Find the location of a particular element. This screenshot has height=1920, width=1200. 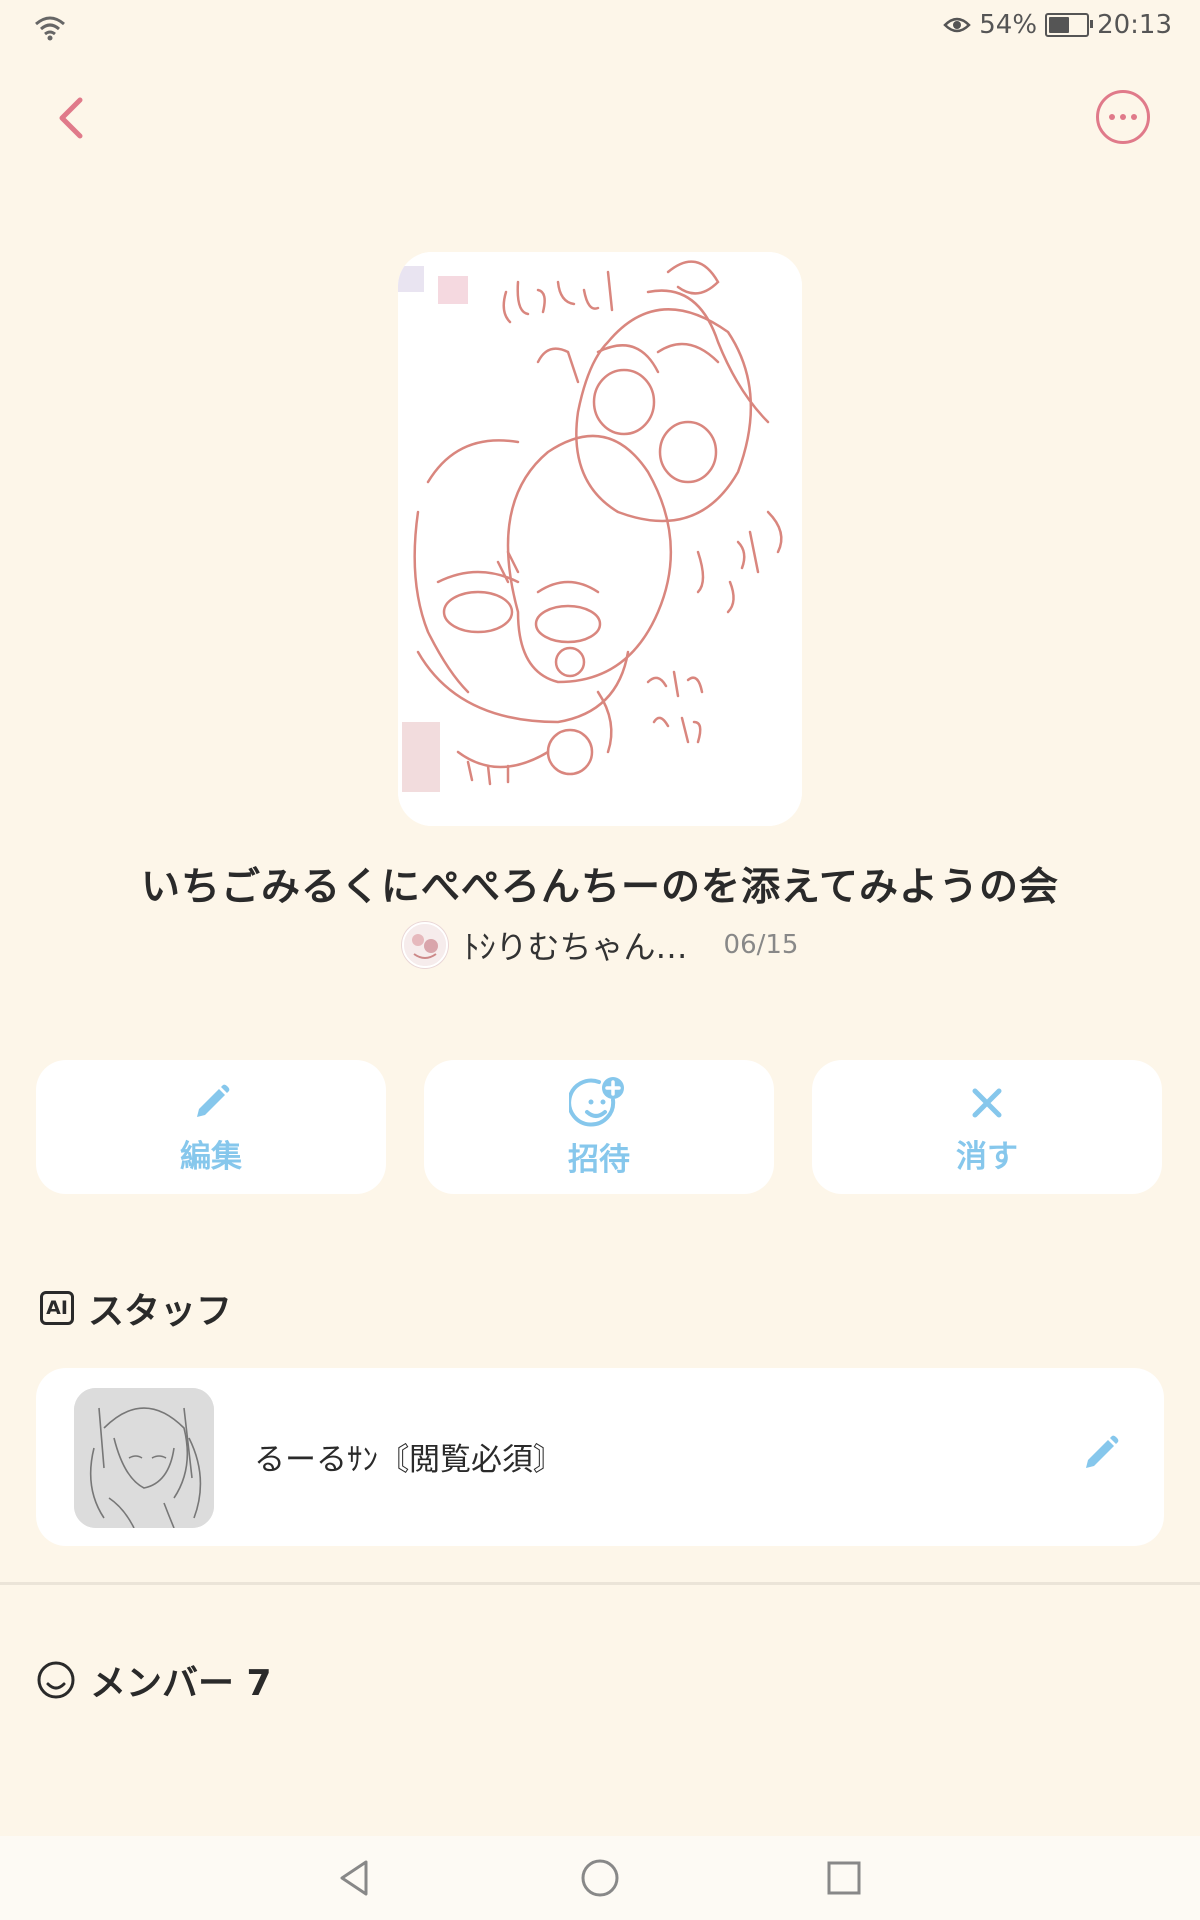

invite-smile-plus-icon is located at coordinates (596, 1101).